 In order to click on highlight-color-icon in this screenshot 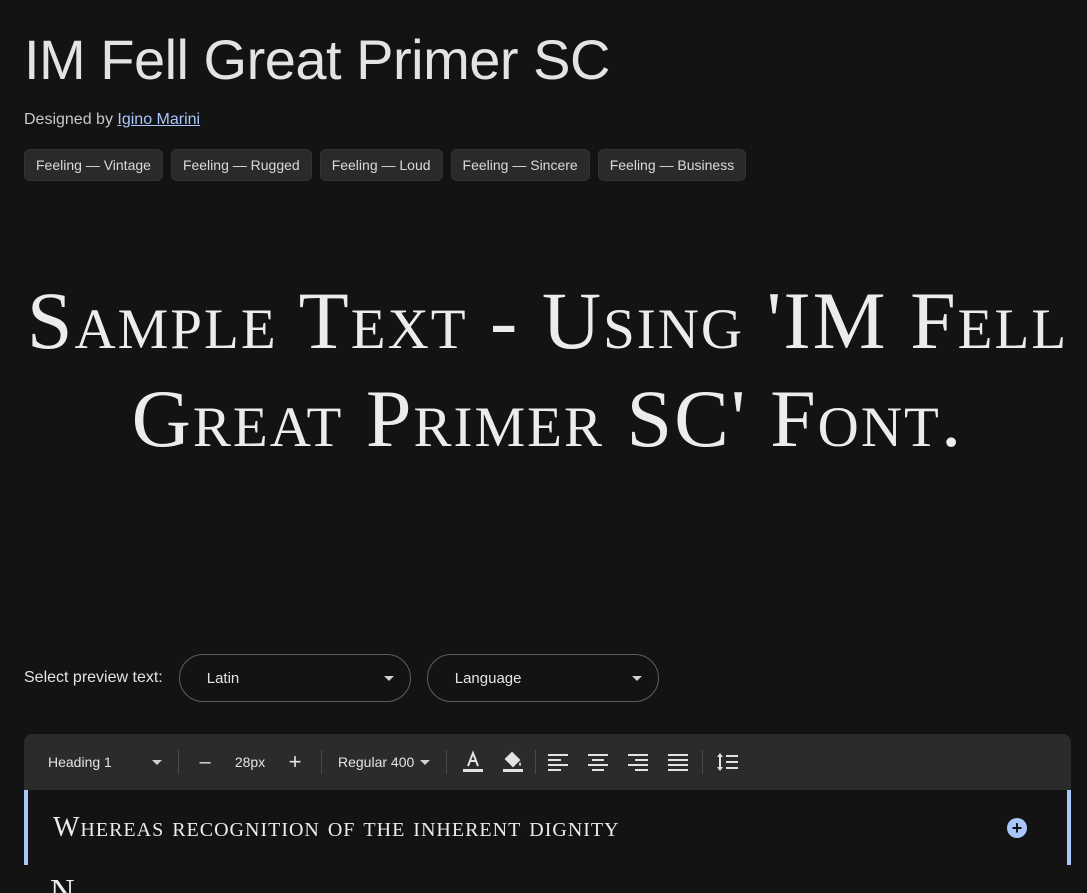, I will do `click(513, 762)`.